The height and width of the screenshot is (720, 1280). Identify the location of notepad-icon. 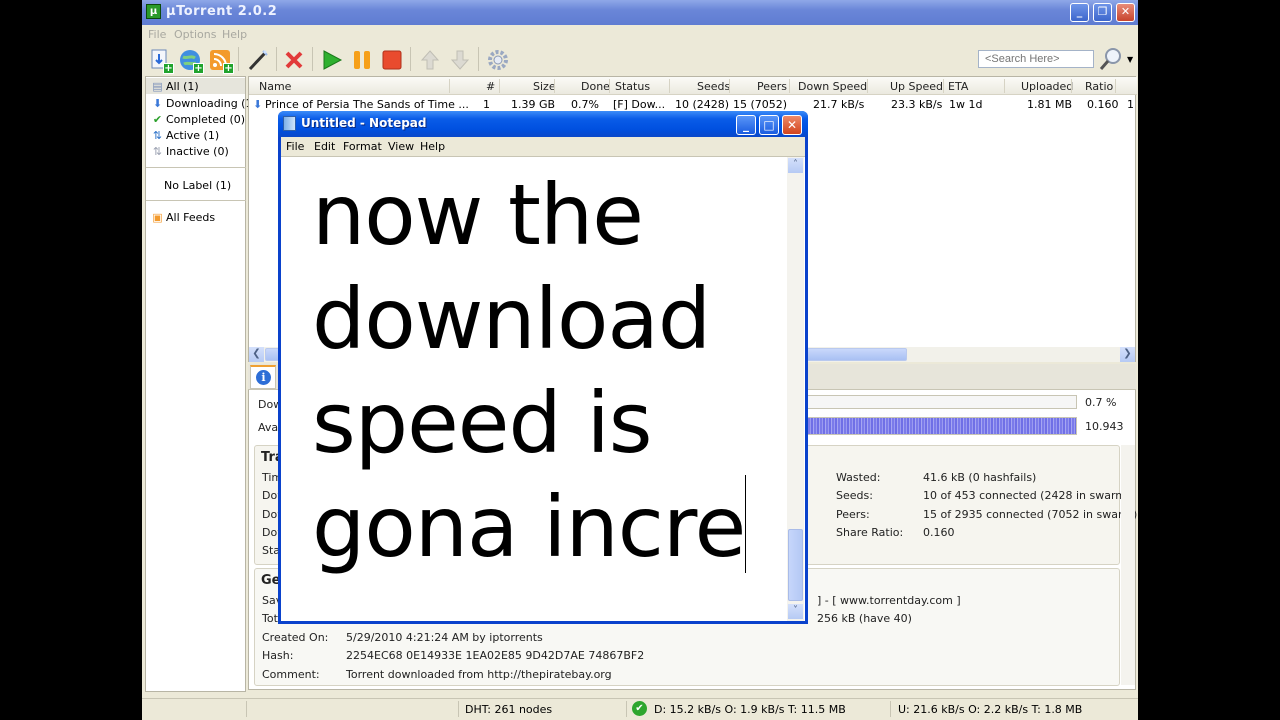
(289, 123).